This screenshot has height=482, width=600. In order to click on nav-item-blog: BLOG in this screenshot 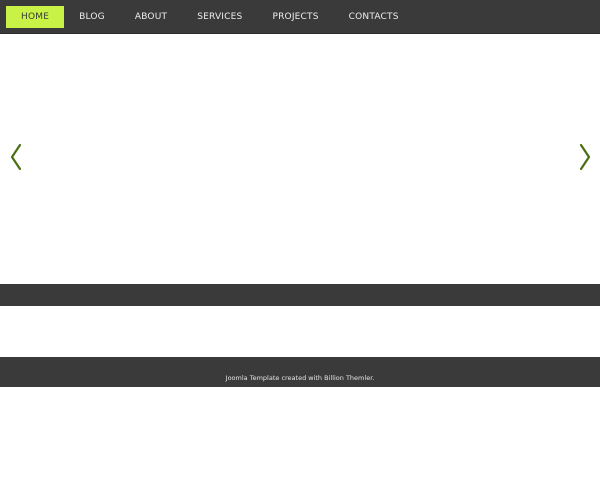, I will do `click(92, 17)`.